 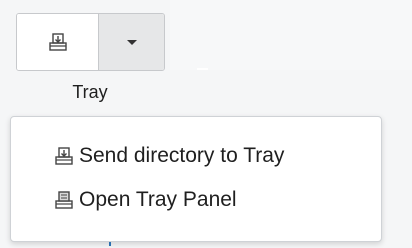 What do you see at coordinates (64, 200) in the screenshot?
I see `tray-open-icon` at bounding box center [64, 200].